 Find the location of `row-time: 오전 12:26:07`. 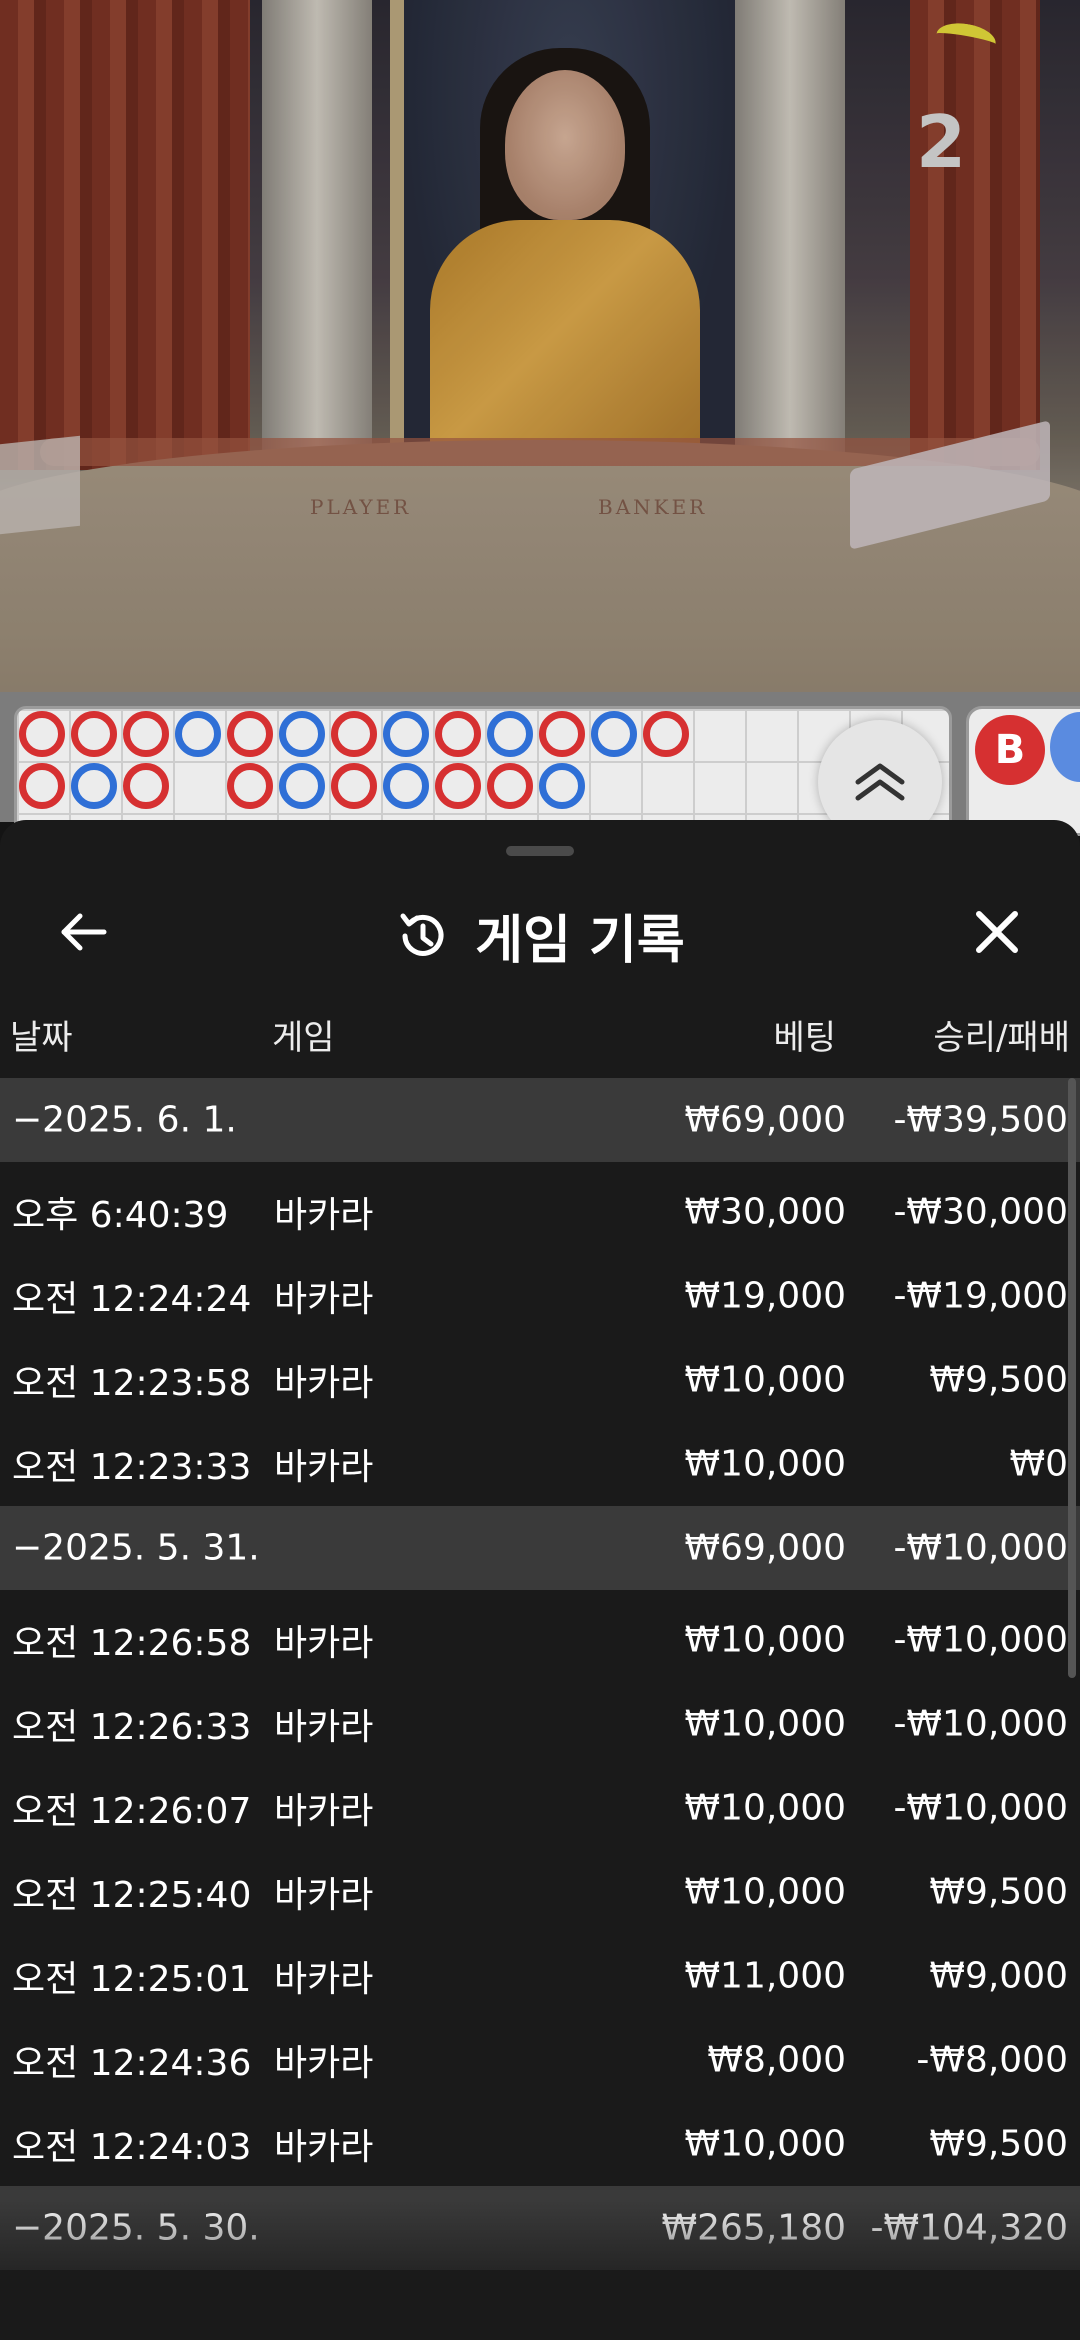

row-time: 오전 12:26:07 is located at coordinates (132, 1811).